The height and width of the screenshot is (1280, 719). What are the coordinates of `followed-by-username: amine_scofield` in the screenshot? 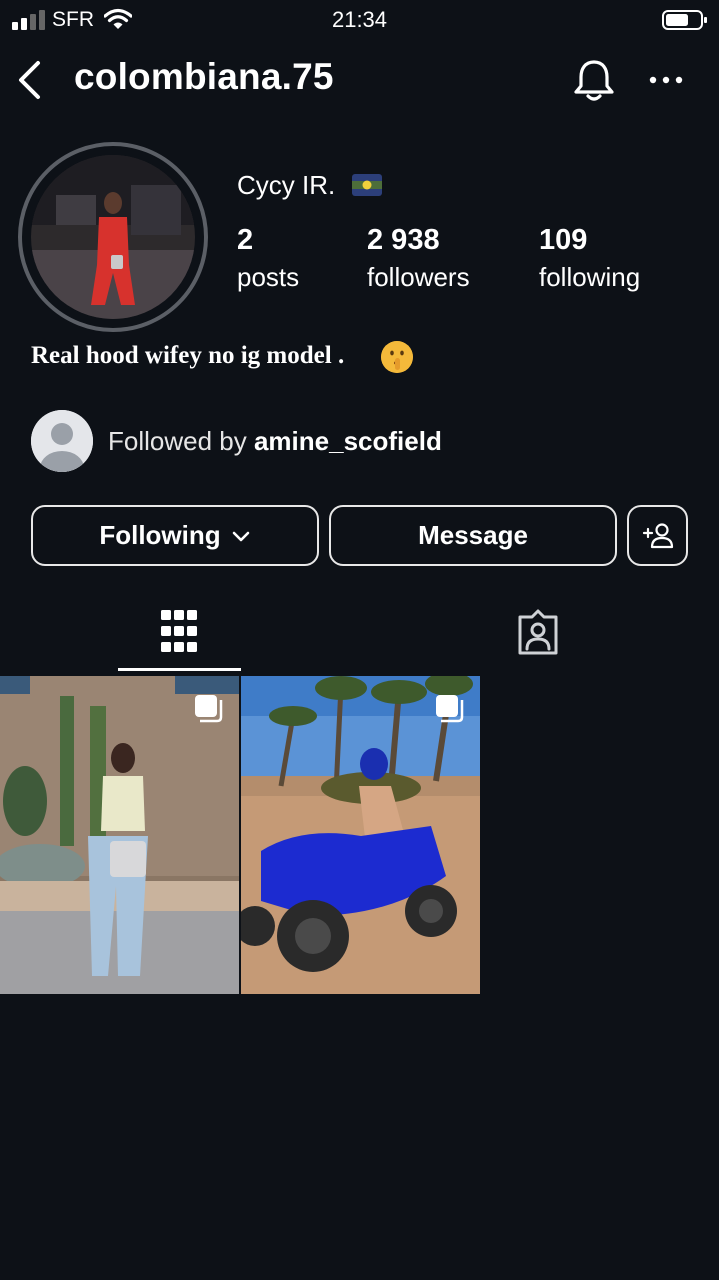 It's located at (348, 441).